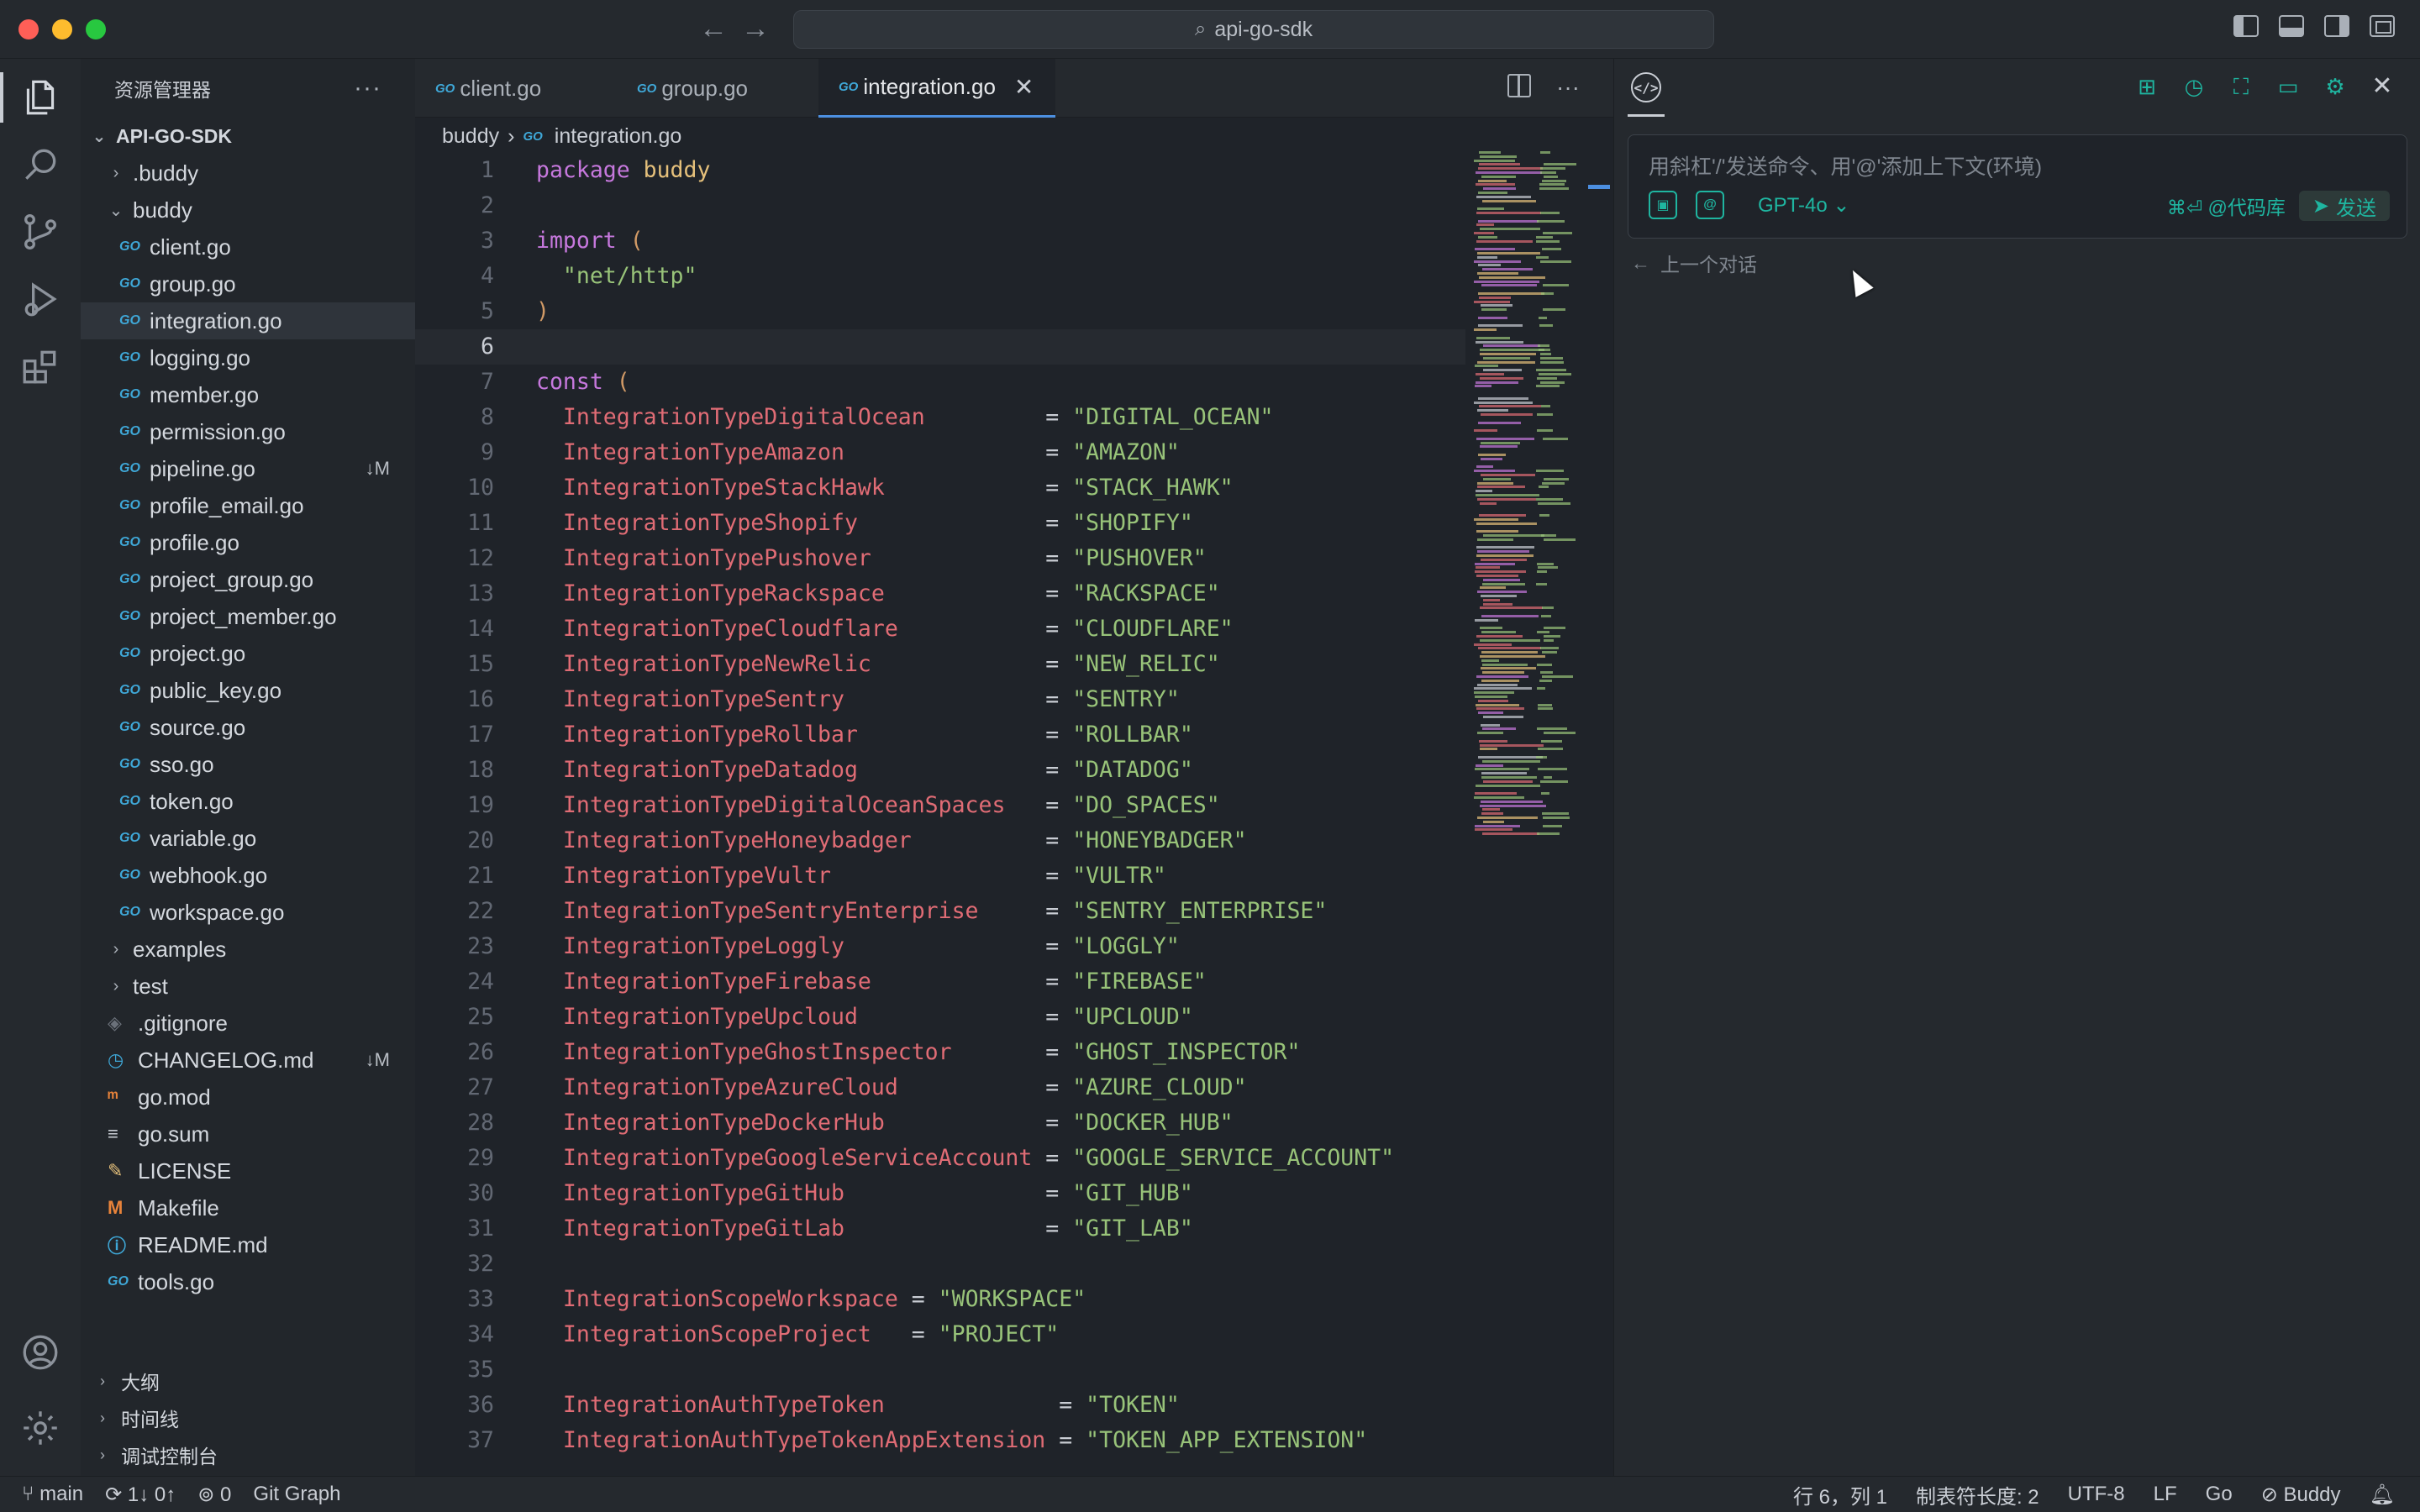  Describe the element at coordinates (940, 946) in the screenshot. I see `code-line: 23 IntegrationTypeLoggly = "LOGGLY"` at that location.